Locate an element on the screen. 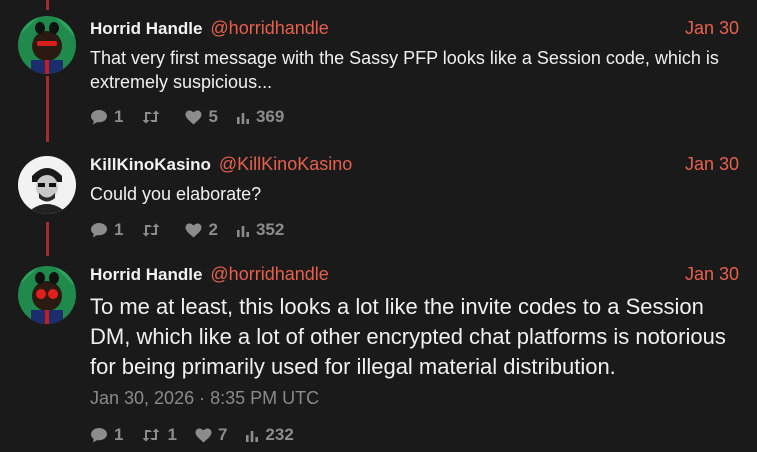  views-stat: 369 is located at coordinates (260, 117).